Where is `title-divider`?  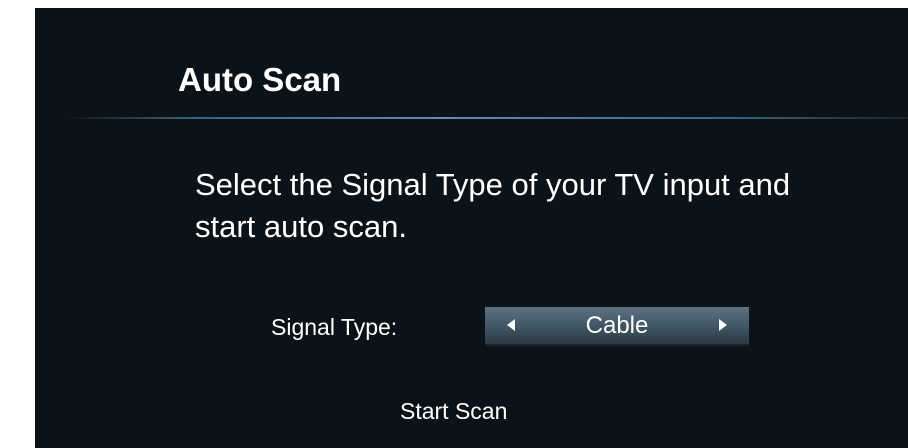
title-divider is located at coordinates (486, 118).